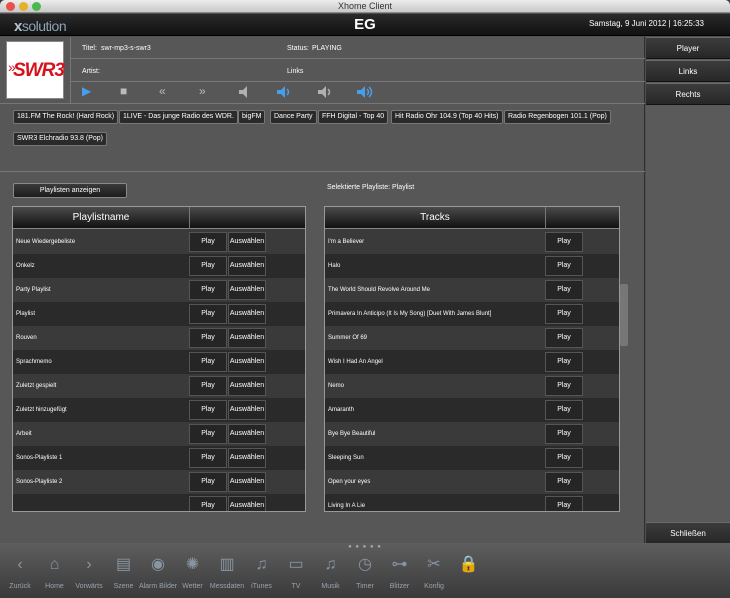  I want to click on playlist-row: Play Auswählen, so click(159, 502).